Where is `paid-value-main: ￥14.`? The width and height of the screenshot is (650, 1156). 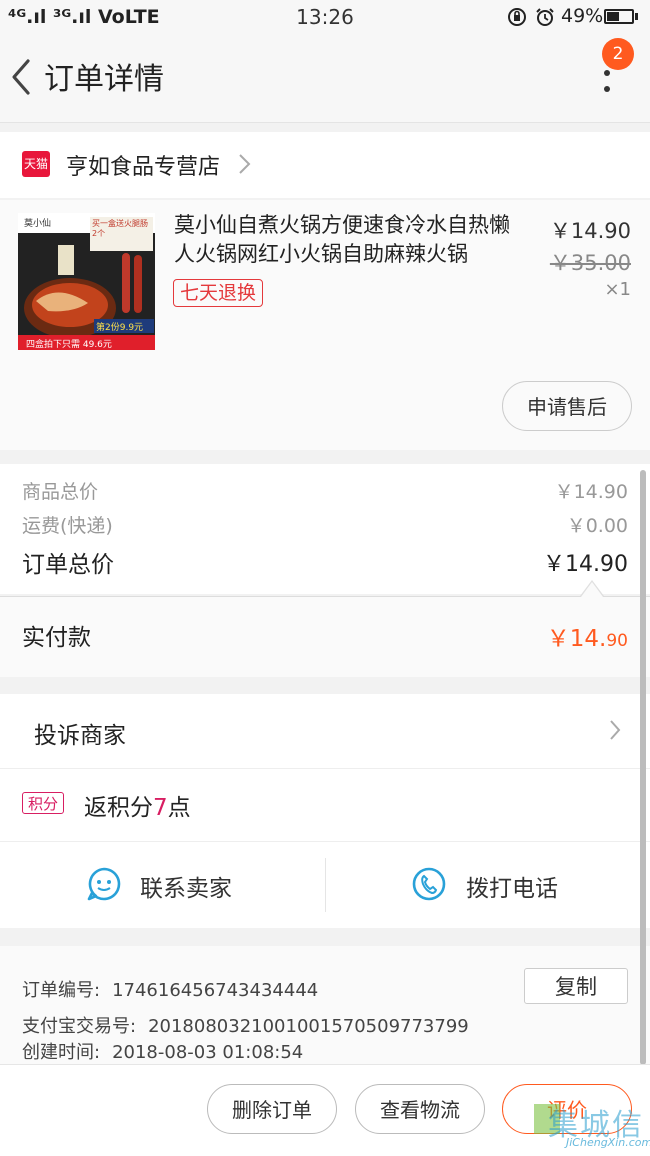 paid-value-main: ￥14. is located at coordinates (576, 639).